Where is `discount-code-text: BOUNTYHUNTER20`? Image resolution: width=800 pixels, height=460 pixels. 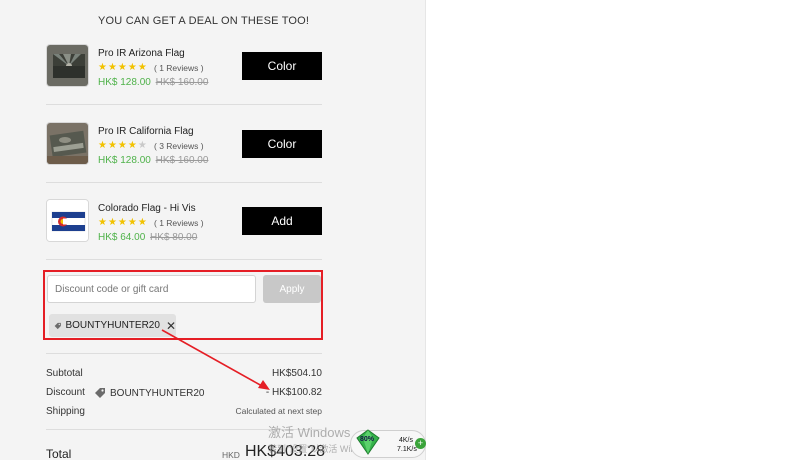 discount-code-text: BOUNTYHUNTER20 is located at coordinates (157, 393).